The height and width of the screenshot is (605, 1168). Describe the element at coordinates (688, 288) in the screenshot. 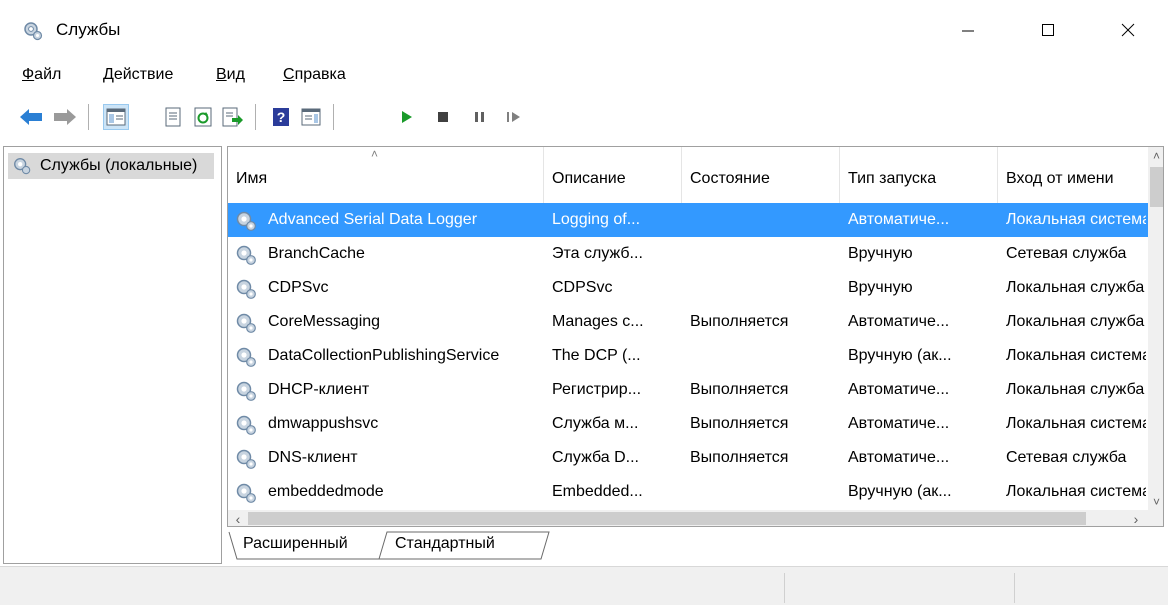

I see `table-row: CDPSvc CDPSvc Вручную Локальная служба` at that location.